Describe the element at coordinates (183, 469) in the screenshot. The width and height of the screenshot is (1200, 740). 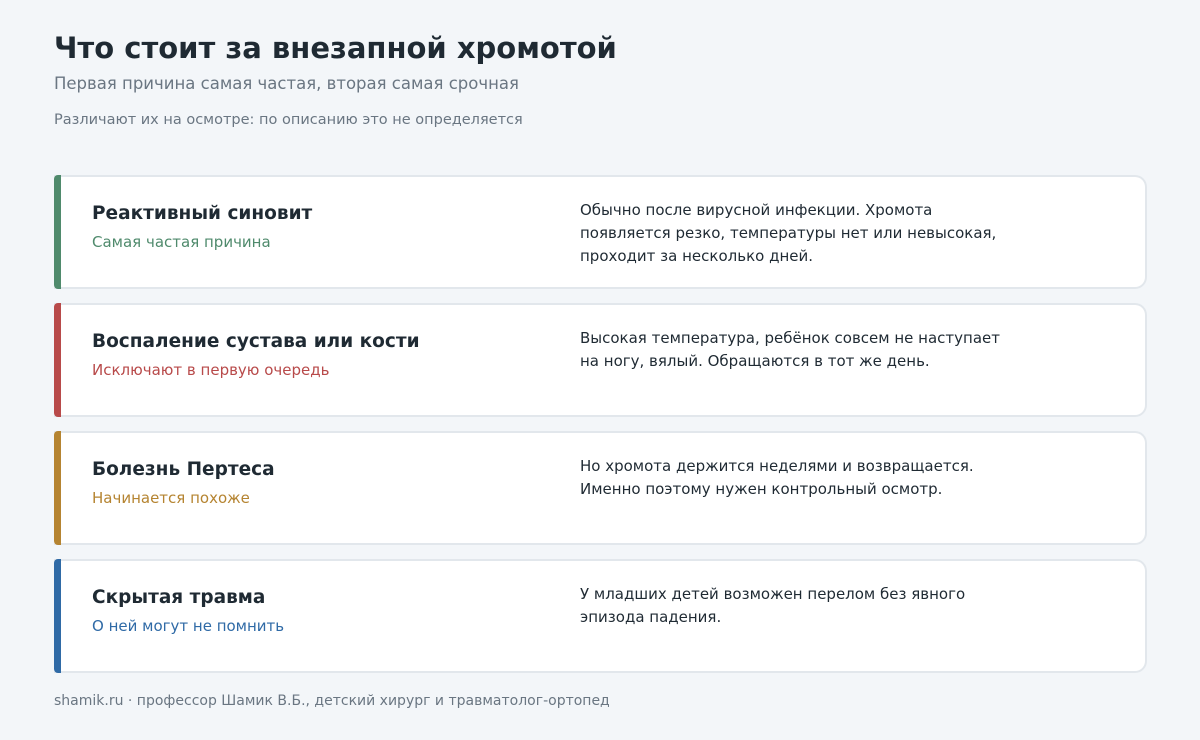
I see `cause-card-title: Болезнь Пертеса` at that location.